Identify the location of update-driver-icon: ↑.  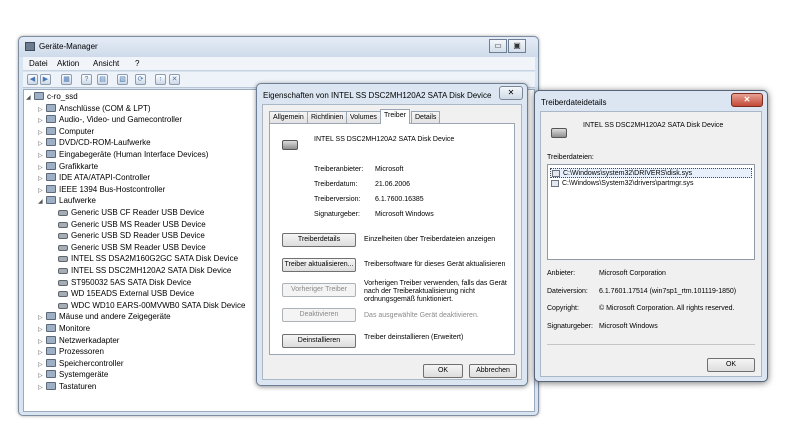
(160, 79).